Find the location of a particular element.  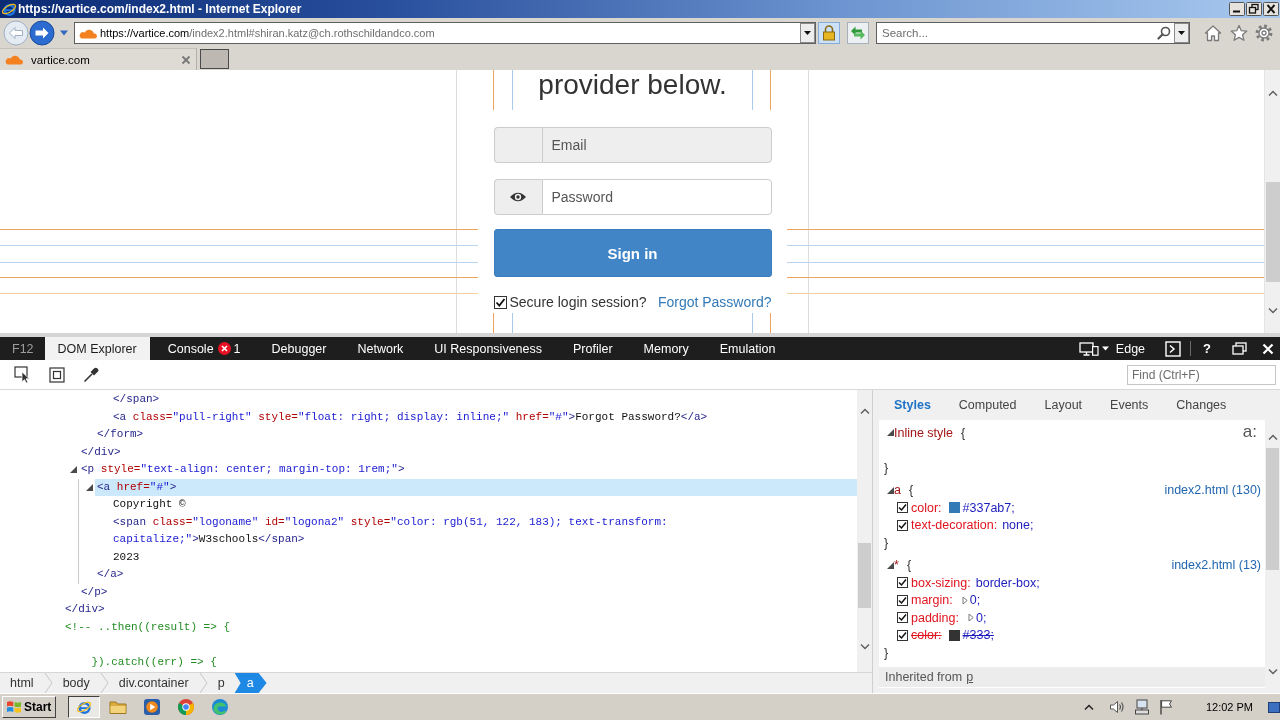

password-field: Password is located at coordinates (656, 197).